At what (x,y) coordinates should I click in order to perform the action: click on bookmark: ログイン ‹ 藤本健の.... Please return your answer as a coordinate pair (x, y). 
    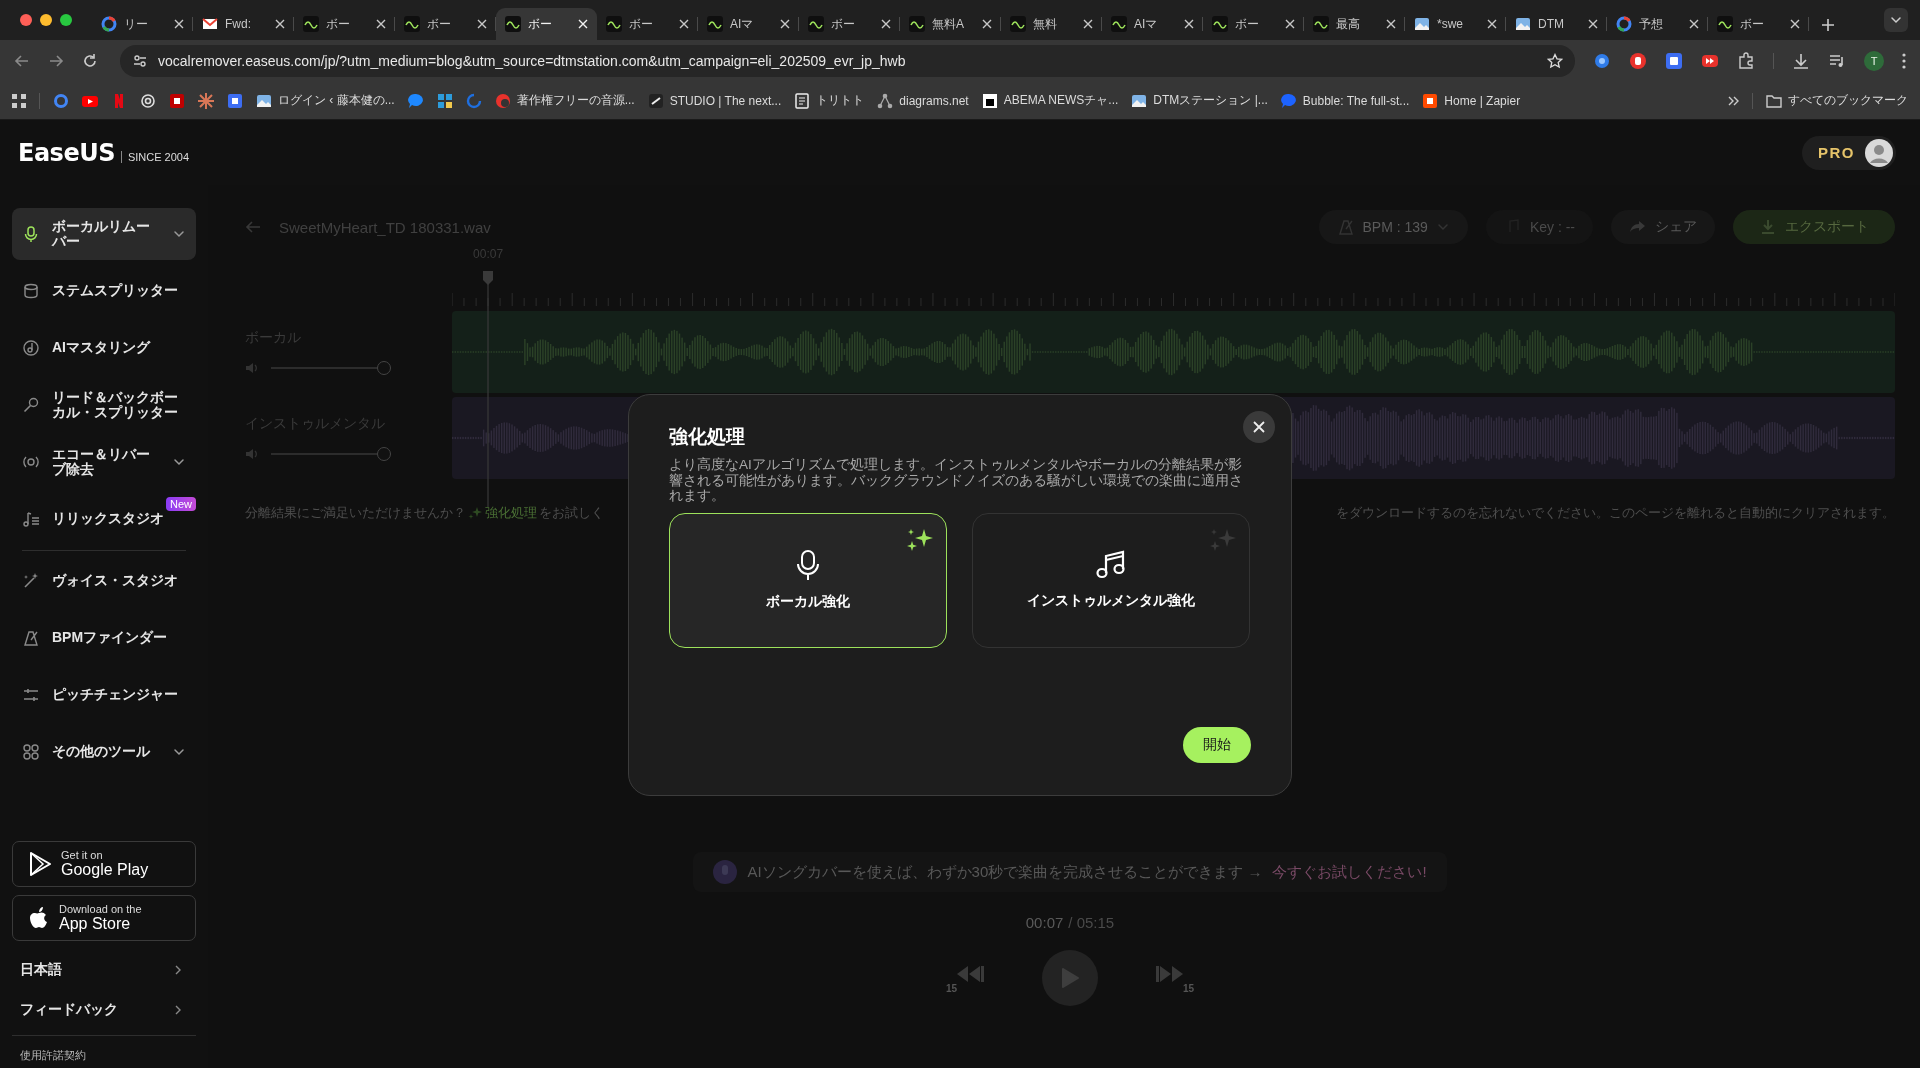
    Looking at the image, I should click on (325, 100).